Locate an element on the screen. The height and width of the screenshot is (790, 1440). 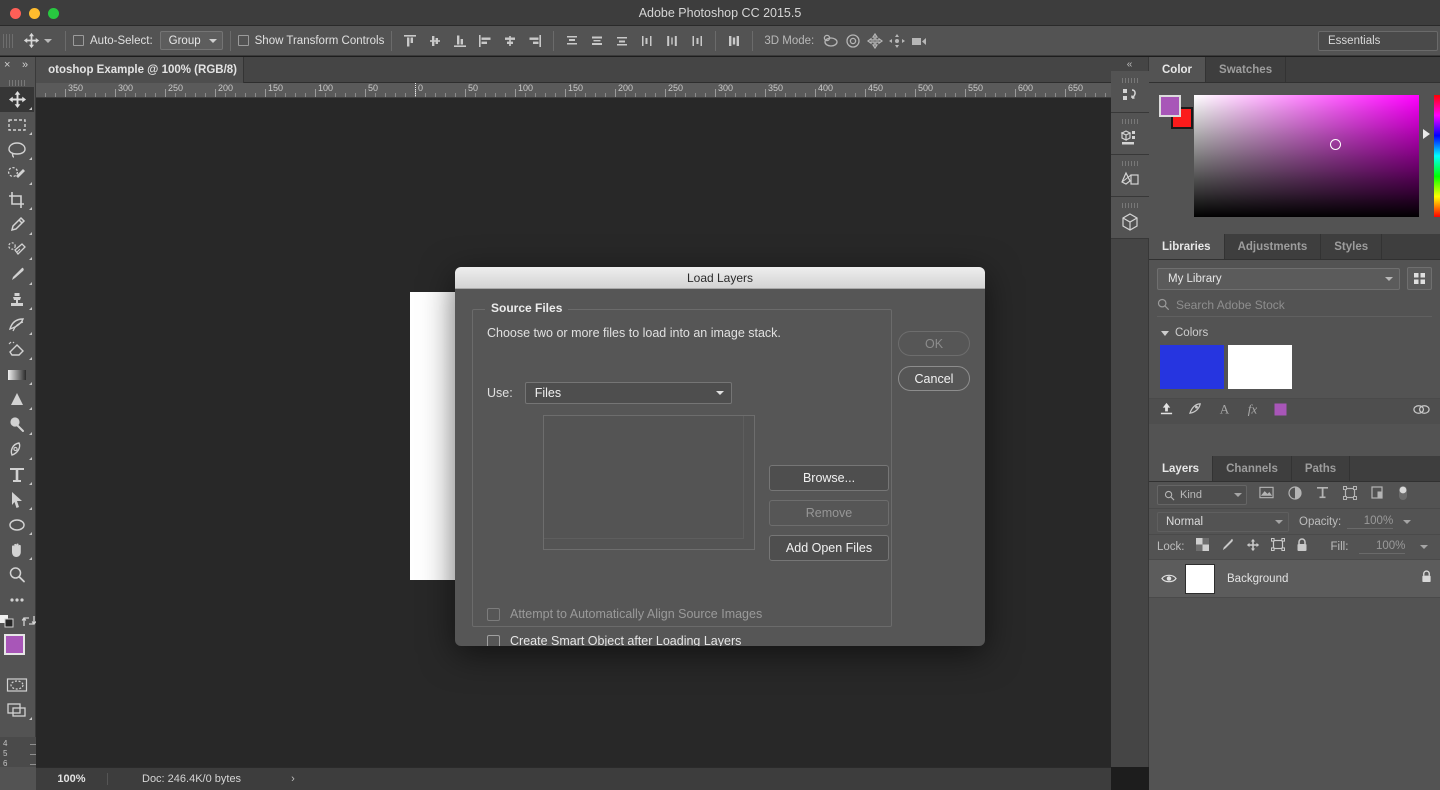
fill-value: 100% is located at coordinates (1382, 547).